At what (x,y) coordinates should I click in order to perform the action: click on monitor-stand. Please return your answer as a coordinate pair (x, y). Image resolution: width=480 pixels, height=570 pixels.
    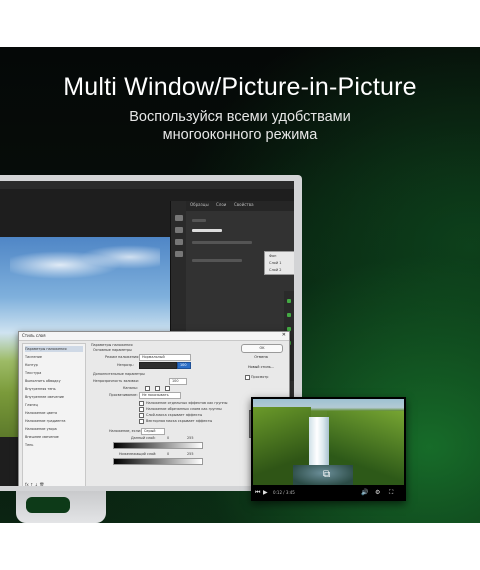
    Looking at the image, I should click on (61, 507).